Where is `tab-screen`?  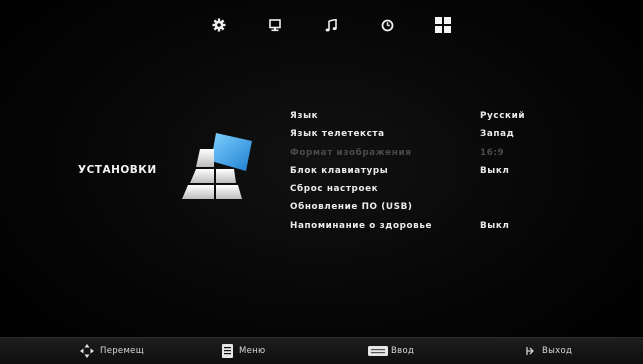 tab-screen is located at coordinates (275, 25).